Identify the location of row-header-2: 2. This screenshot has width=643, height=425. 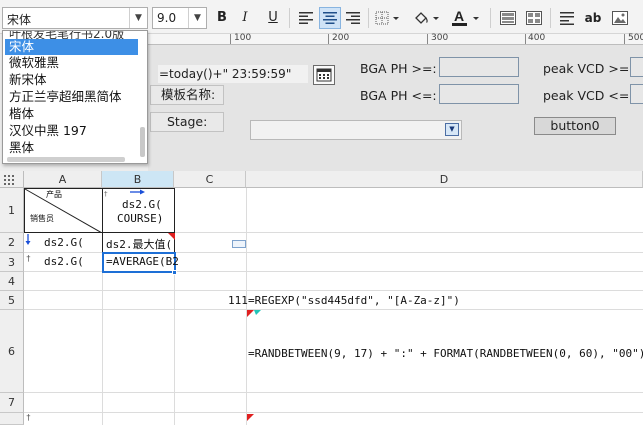
(12, 243).